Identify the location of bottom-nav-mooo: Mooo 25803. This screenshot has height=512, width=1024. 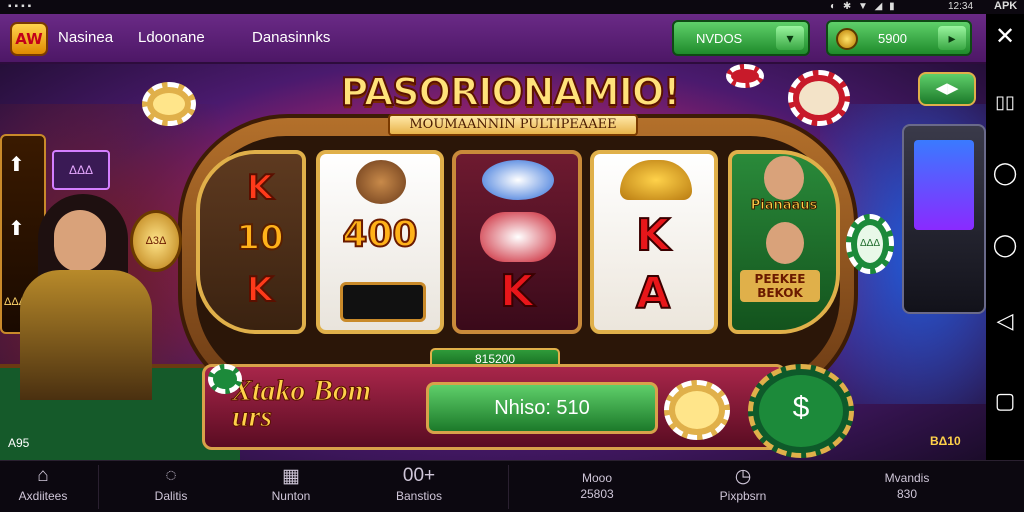
(597, 486).